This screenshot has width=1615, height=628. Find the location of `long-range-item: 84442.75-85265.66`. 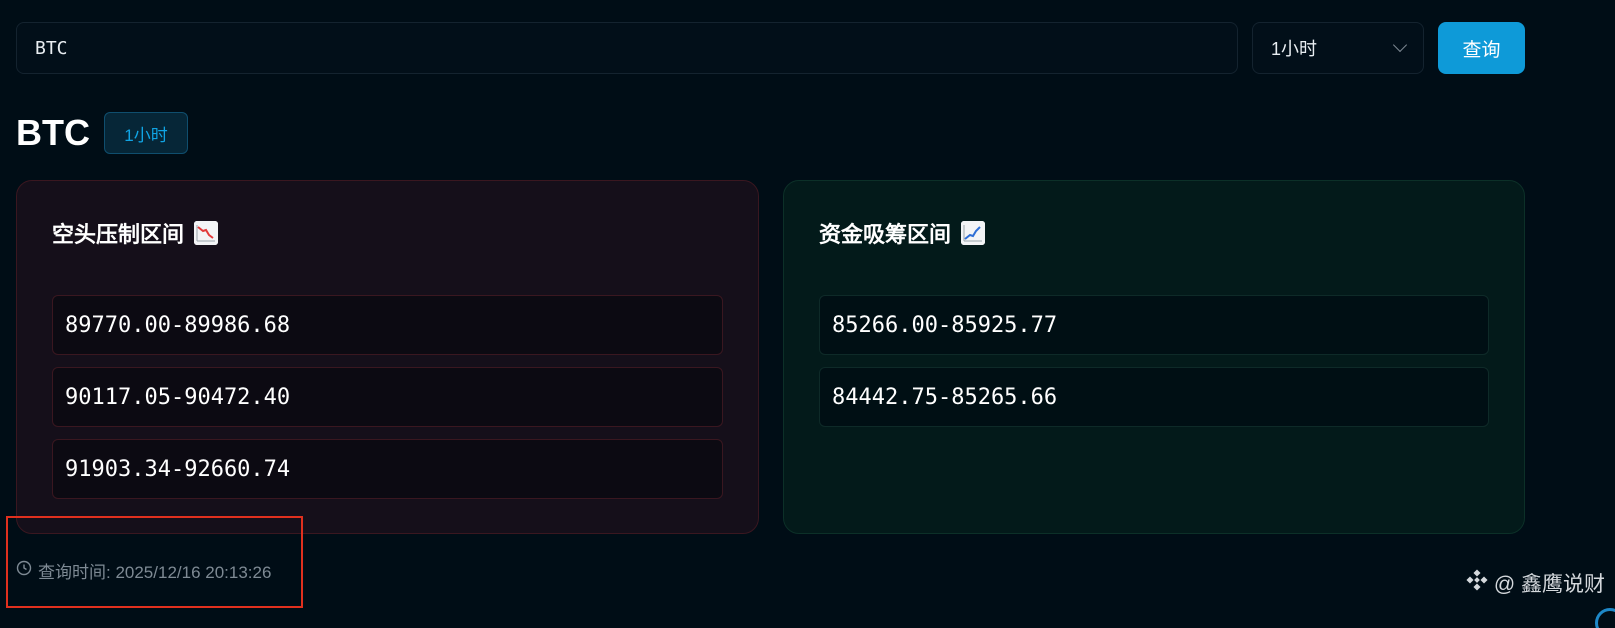

long-range-item: 84442.75-85265.66 is located at coordinates (1154, 397).